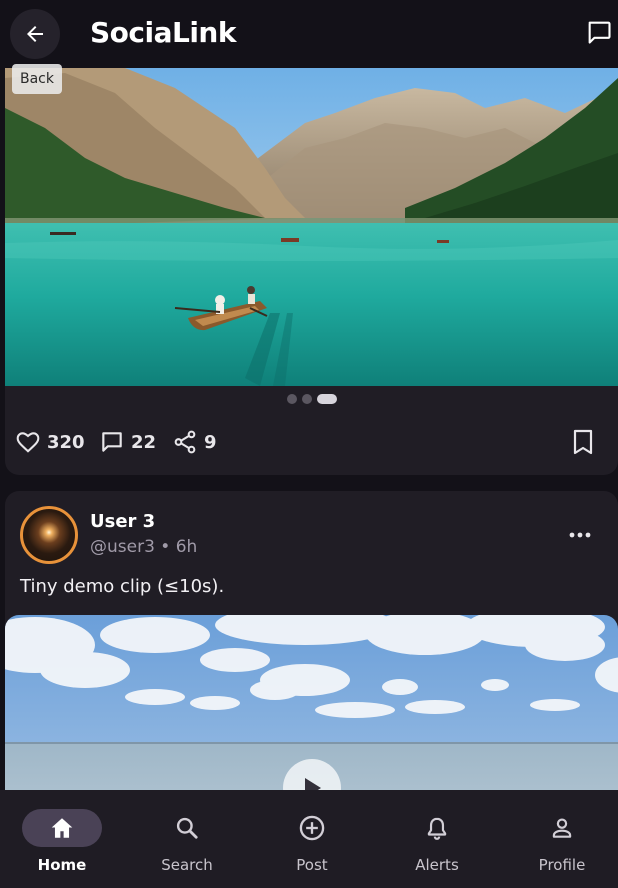 The height and width of the screenshot is (888, 618). What do you see at coordinates (309, 34) in the screenshot?
I see `top-app-bar: SociaLink` at bounding box center [309, 34].